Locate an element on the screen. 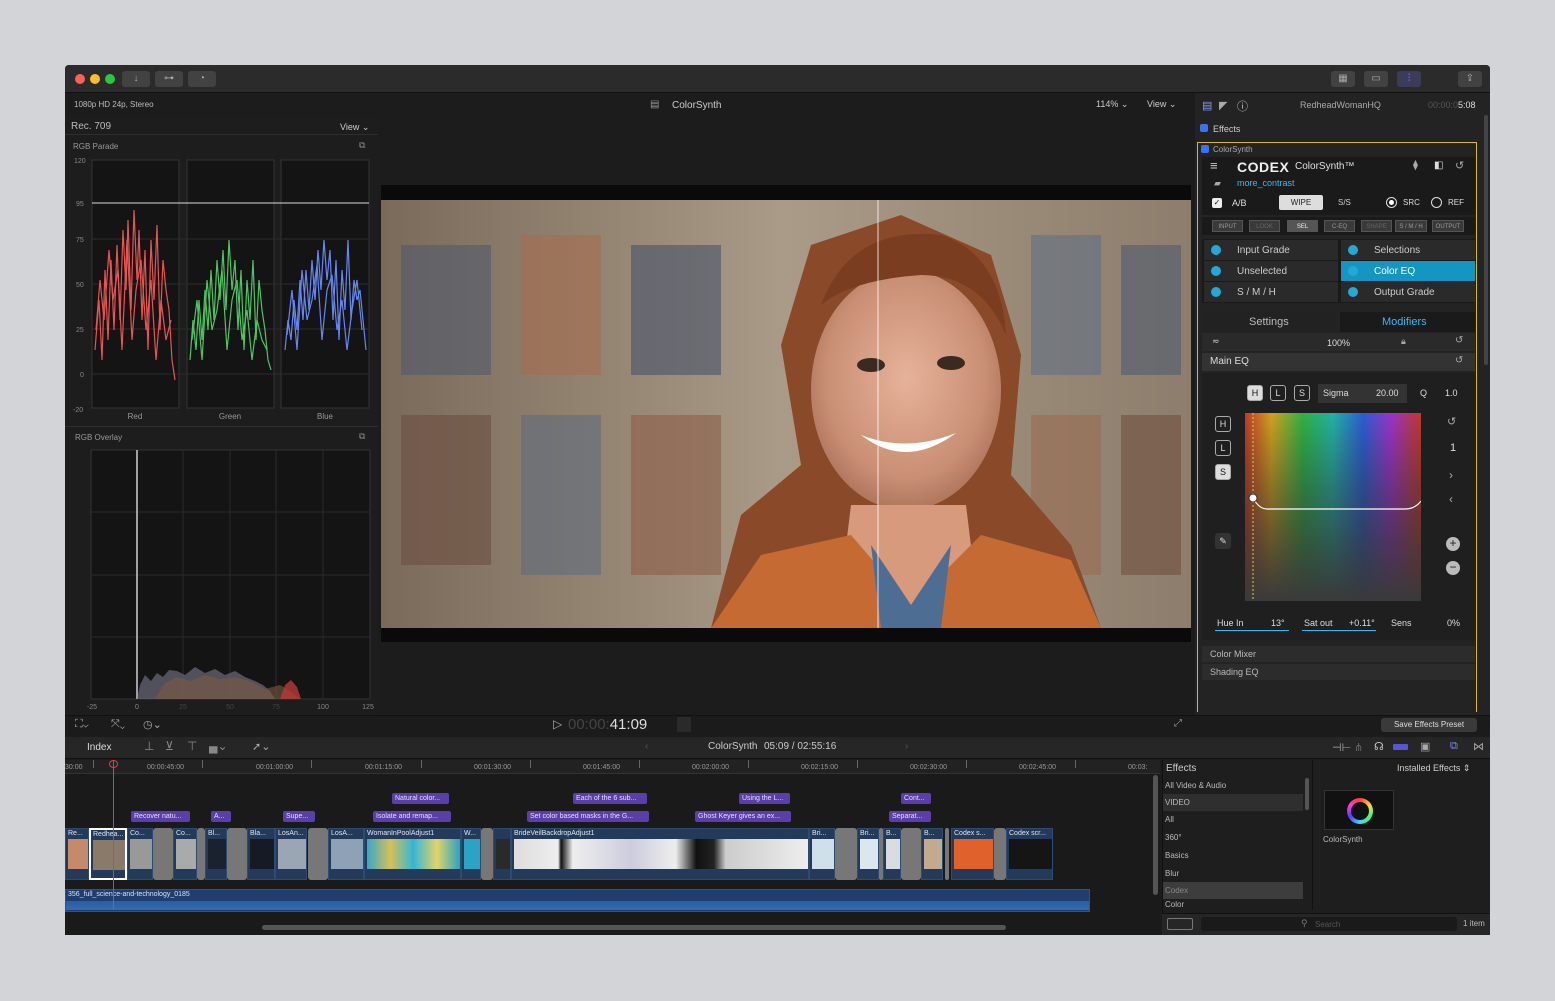 The height and width of the screenshot is (1001, 1555). solo-icon is located at coordinates (1400, 747).